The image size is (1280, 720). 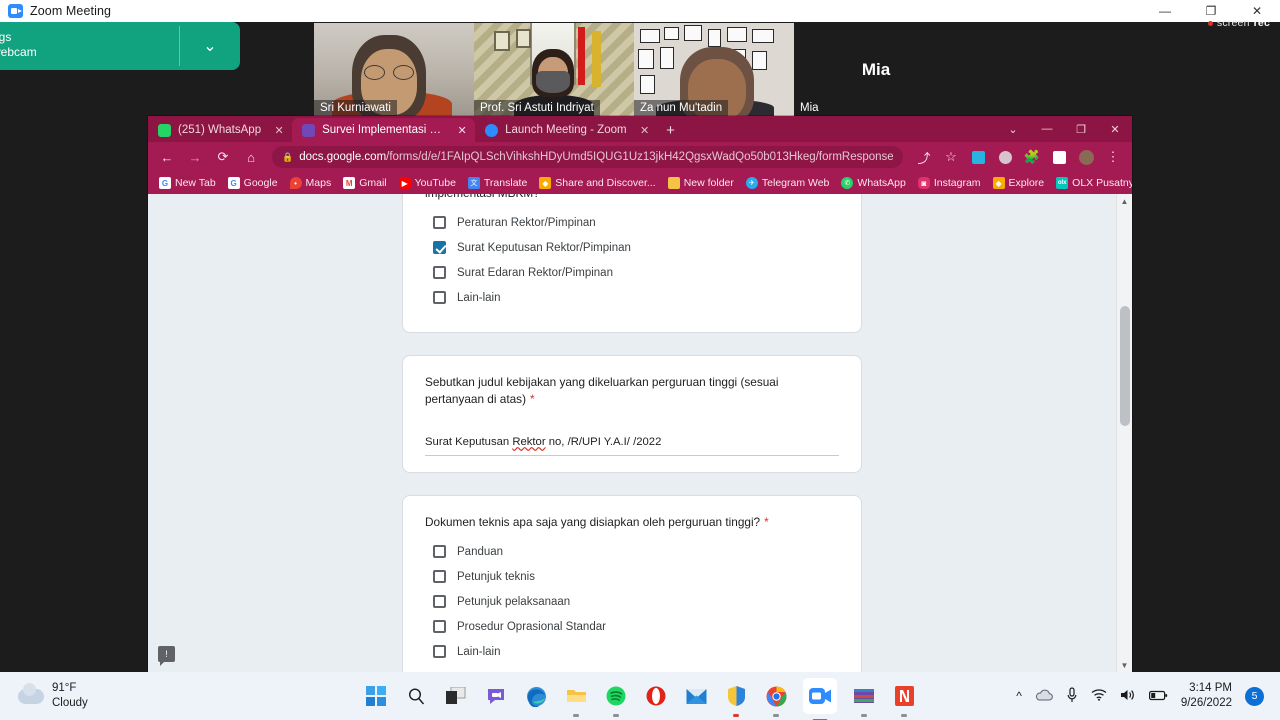 What do you see at coordinates (904, 700) in the screenshot?
I see `nitro-pdf-icon` at bounding box center [904, 700].